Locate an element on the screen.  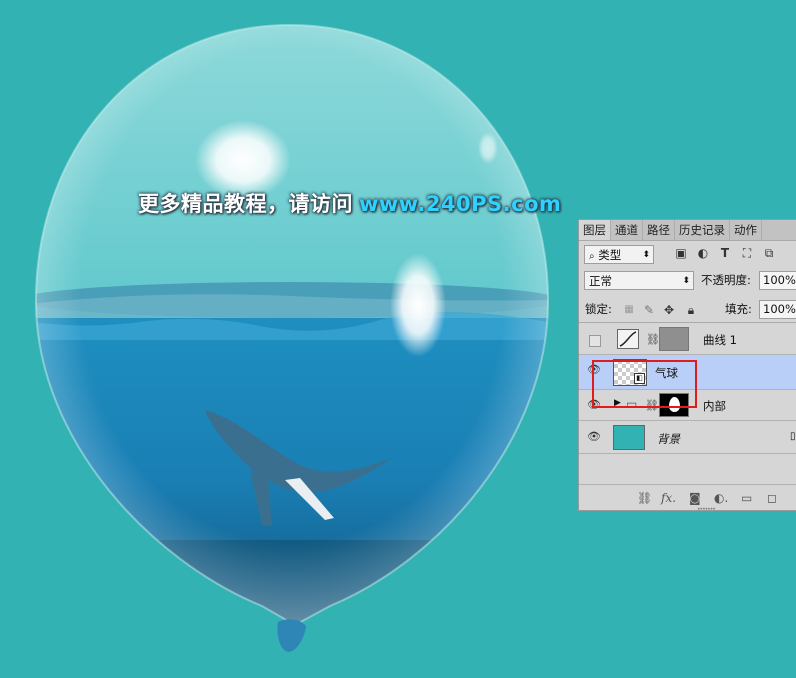
new-group-icon: ▭ is located at coordinates (746, 498).